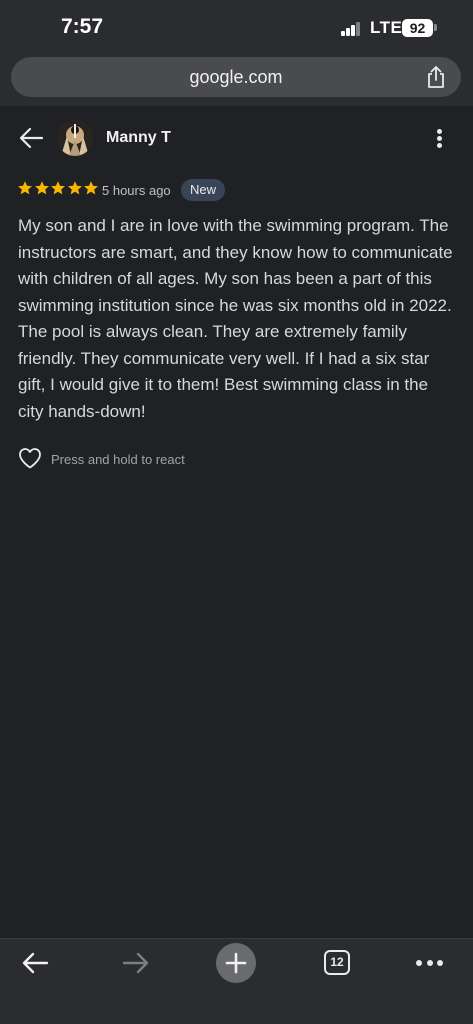  What do you see at coordinates (118, 459) in the screenshot?
I see `react-hint: Press and hold to react` at bounding box center [118, 459].